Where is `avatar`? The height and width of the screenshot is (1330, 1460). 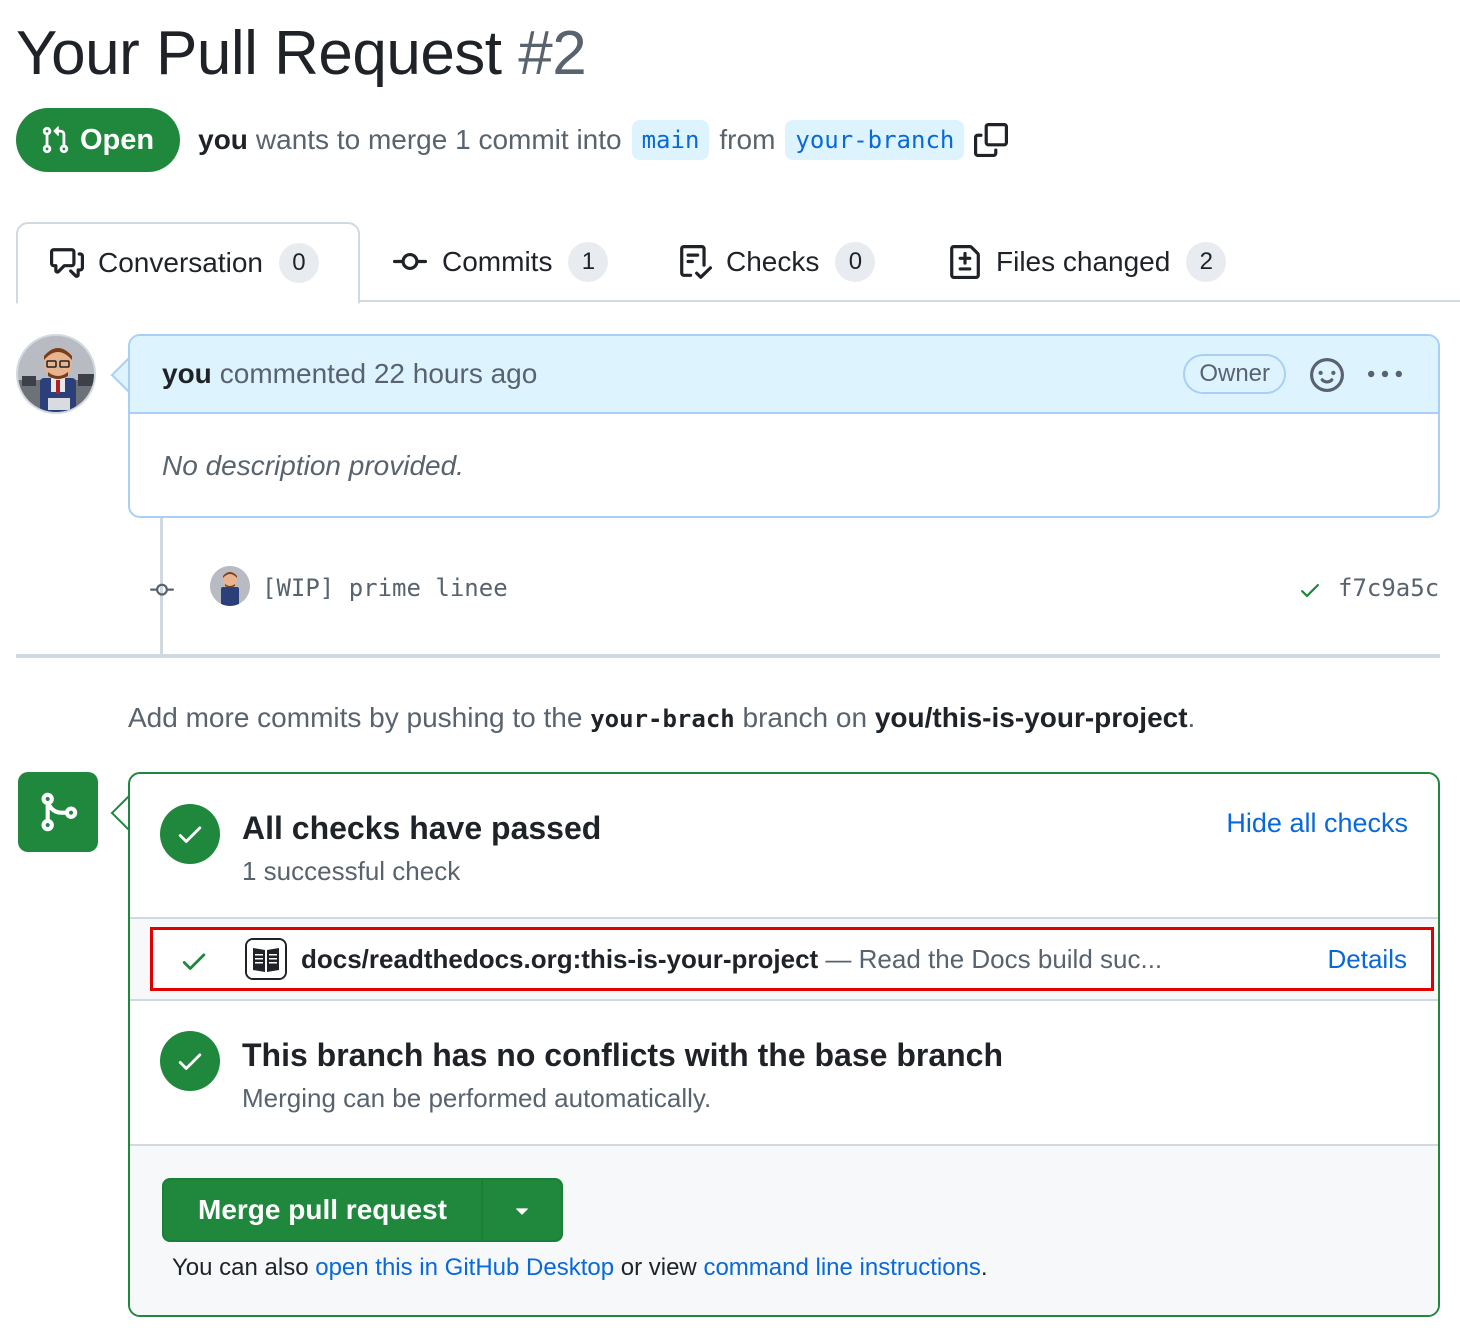
avatar is located at coordinates (56, 374).